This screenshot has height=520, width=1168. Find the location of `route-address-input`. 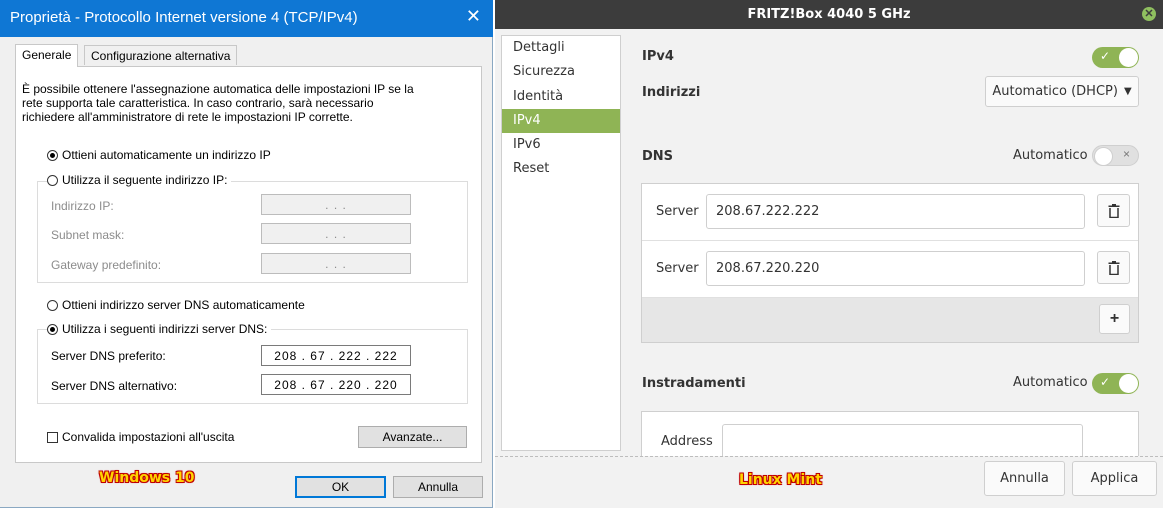

route-address-input is located at coordinates (902, 440).